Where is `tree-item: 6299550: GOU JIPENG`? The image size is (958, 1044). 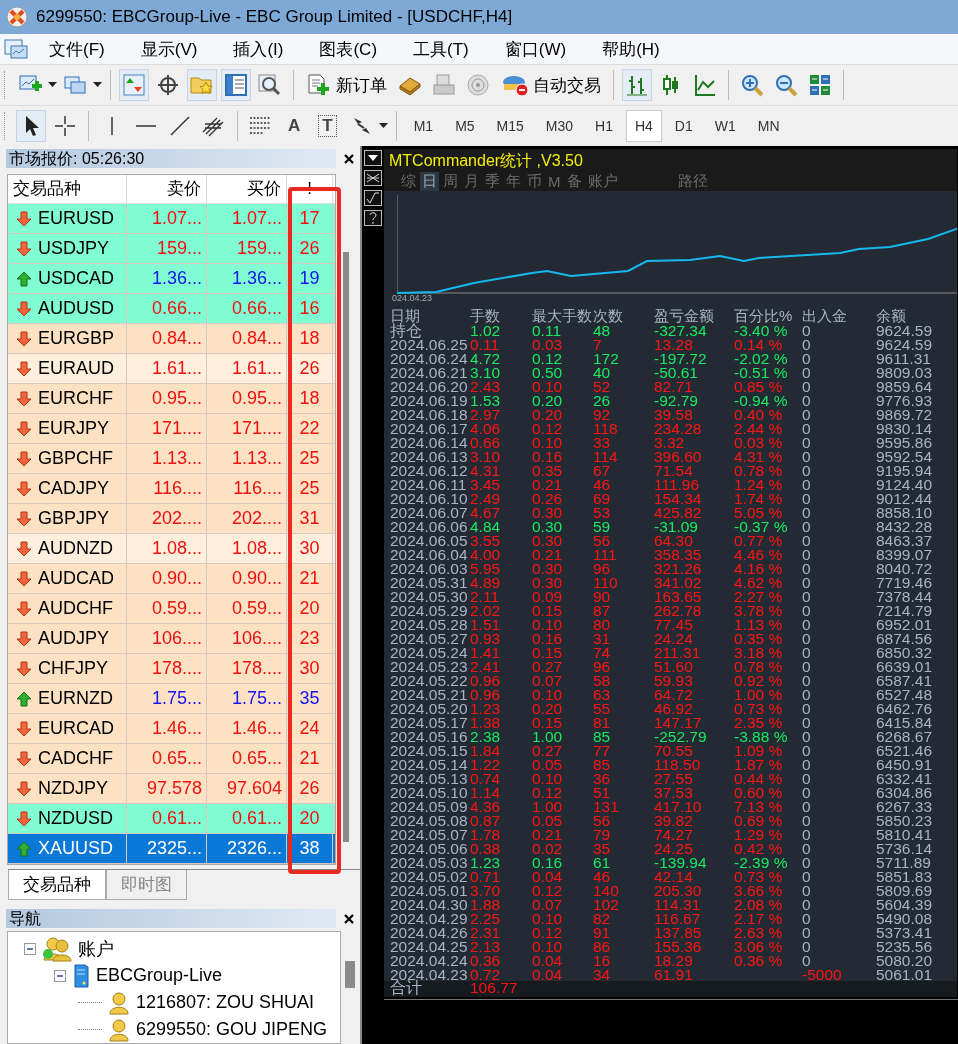
tree-item: 6299550: GOU JIPENG is located at coordinates (232, 1029).